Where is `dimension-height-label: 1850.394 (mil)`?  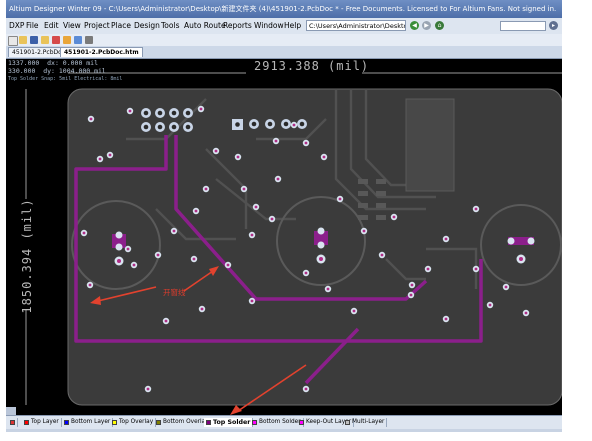
dimension-height-label: 1850.394 (mil) is located at coordinates (27, 256).